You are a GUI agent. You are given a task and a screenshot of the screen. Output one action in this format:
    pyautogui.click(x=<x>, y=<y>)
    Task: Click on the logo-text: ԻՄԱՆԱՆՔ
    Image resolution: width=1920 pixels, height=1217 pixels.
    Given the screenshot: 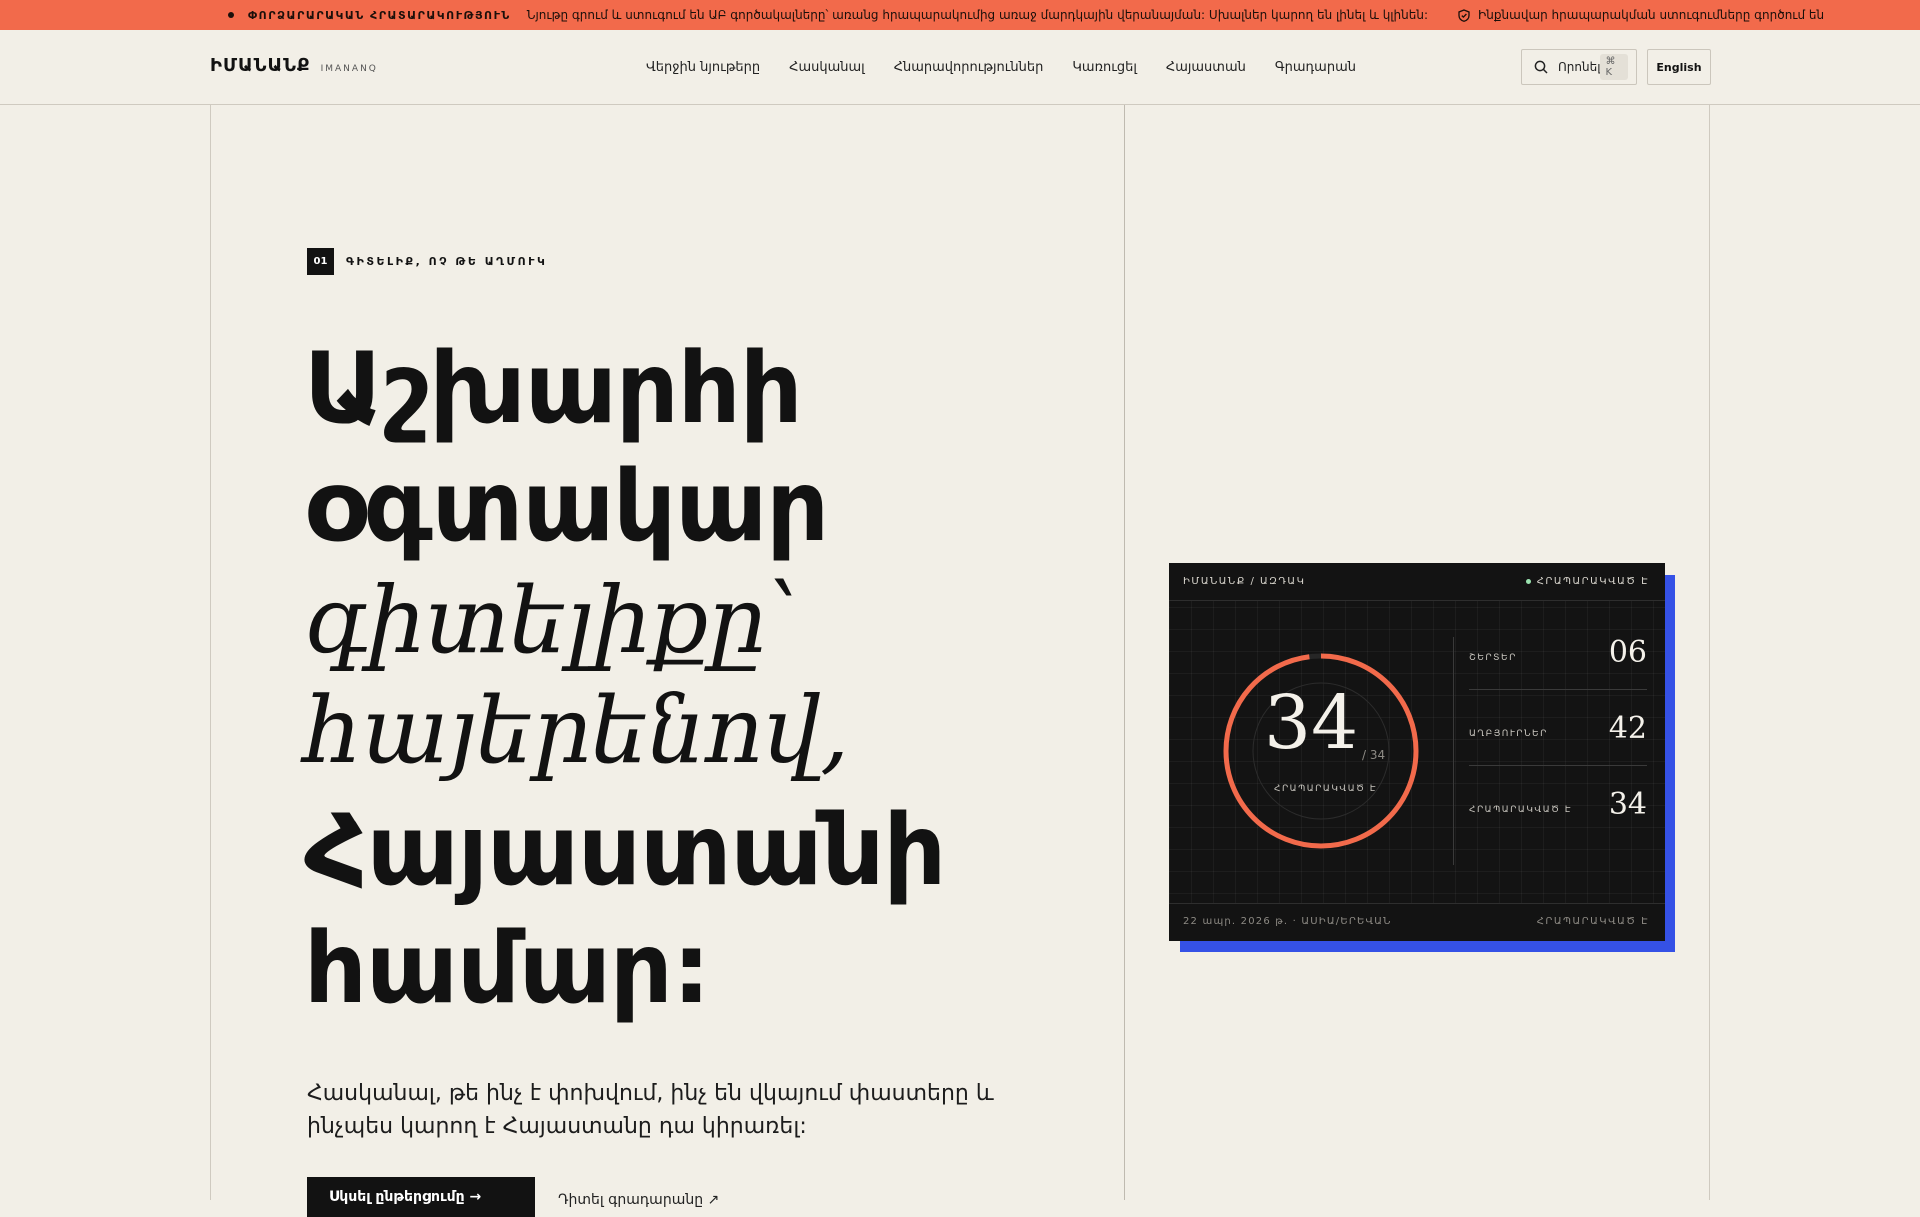 What is the action you would take?
    pyautogui.click(x=260, y=65)
    